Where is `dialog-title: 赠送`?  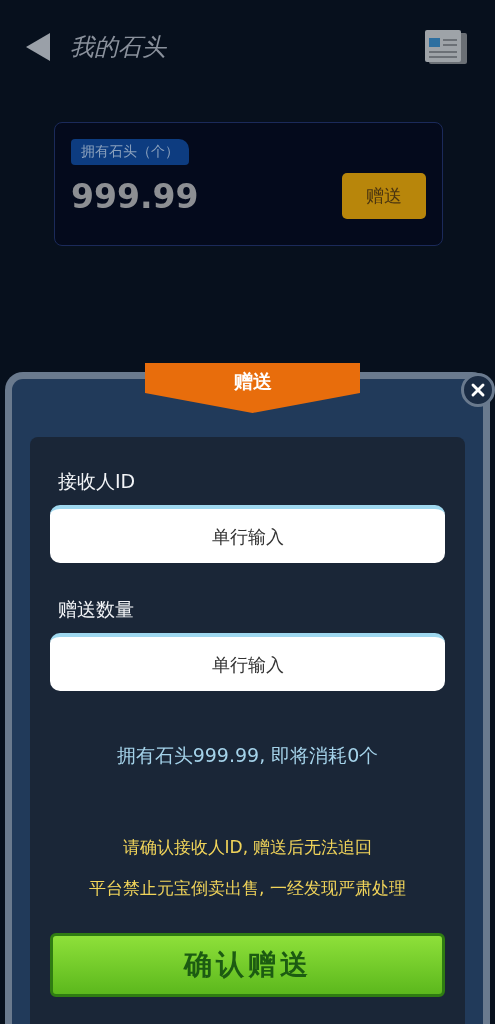
dialog-title: 赠送 is located at coordinates (252, 381).